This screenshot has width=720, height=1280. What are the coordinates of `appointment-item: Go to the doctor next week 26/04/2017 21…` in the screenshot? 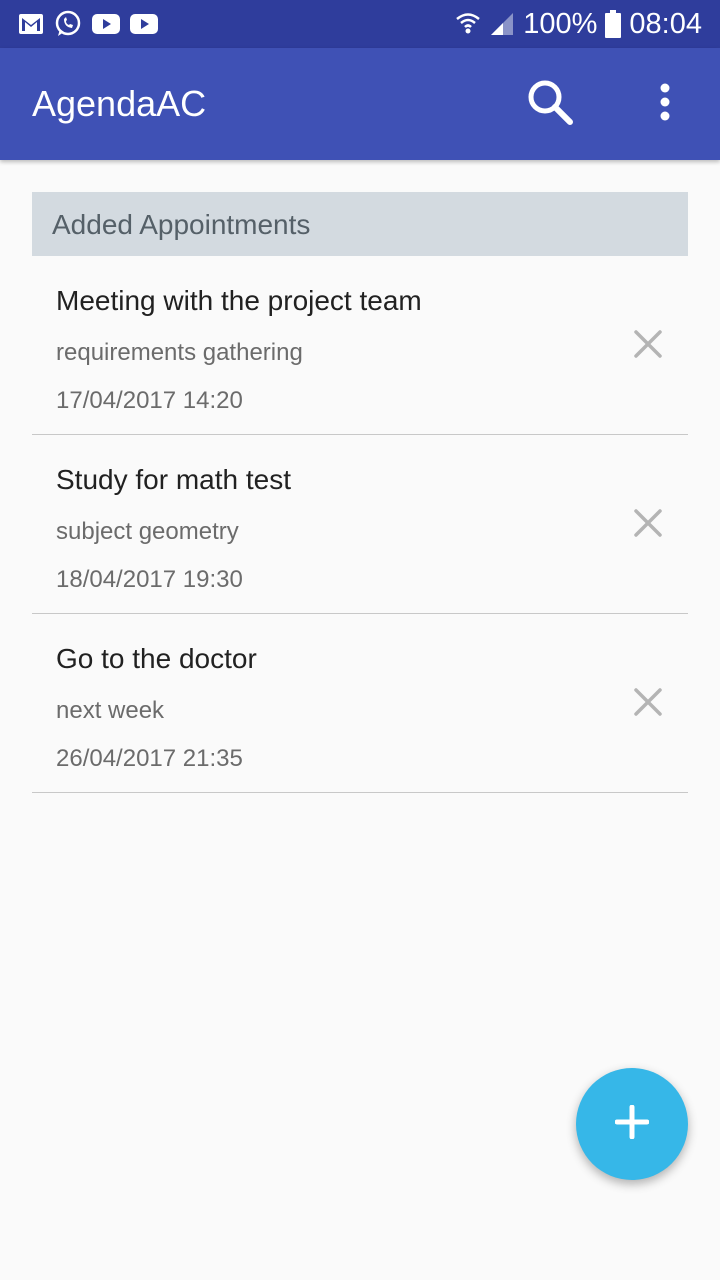 It's located at (360, 703).